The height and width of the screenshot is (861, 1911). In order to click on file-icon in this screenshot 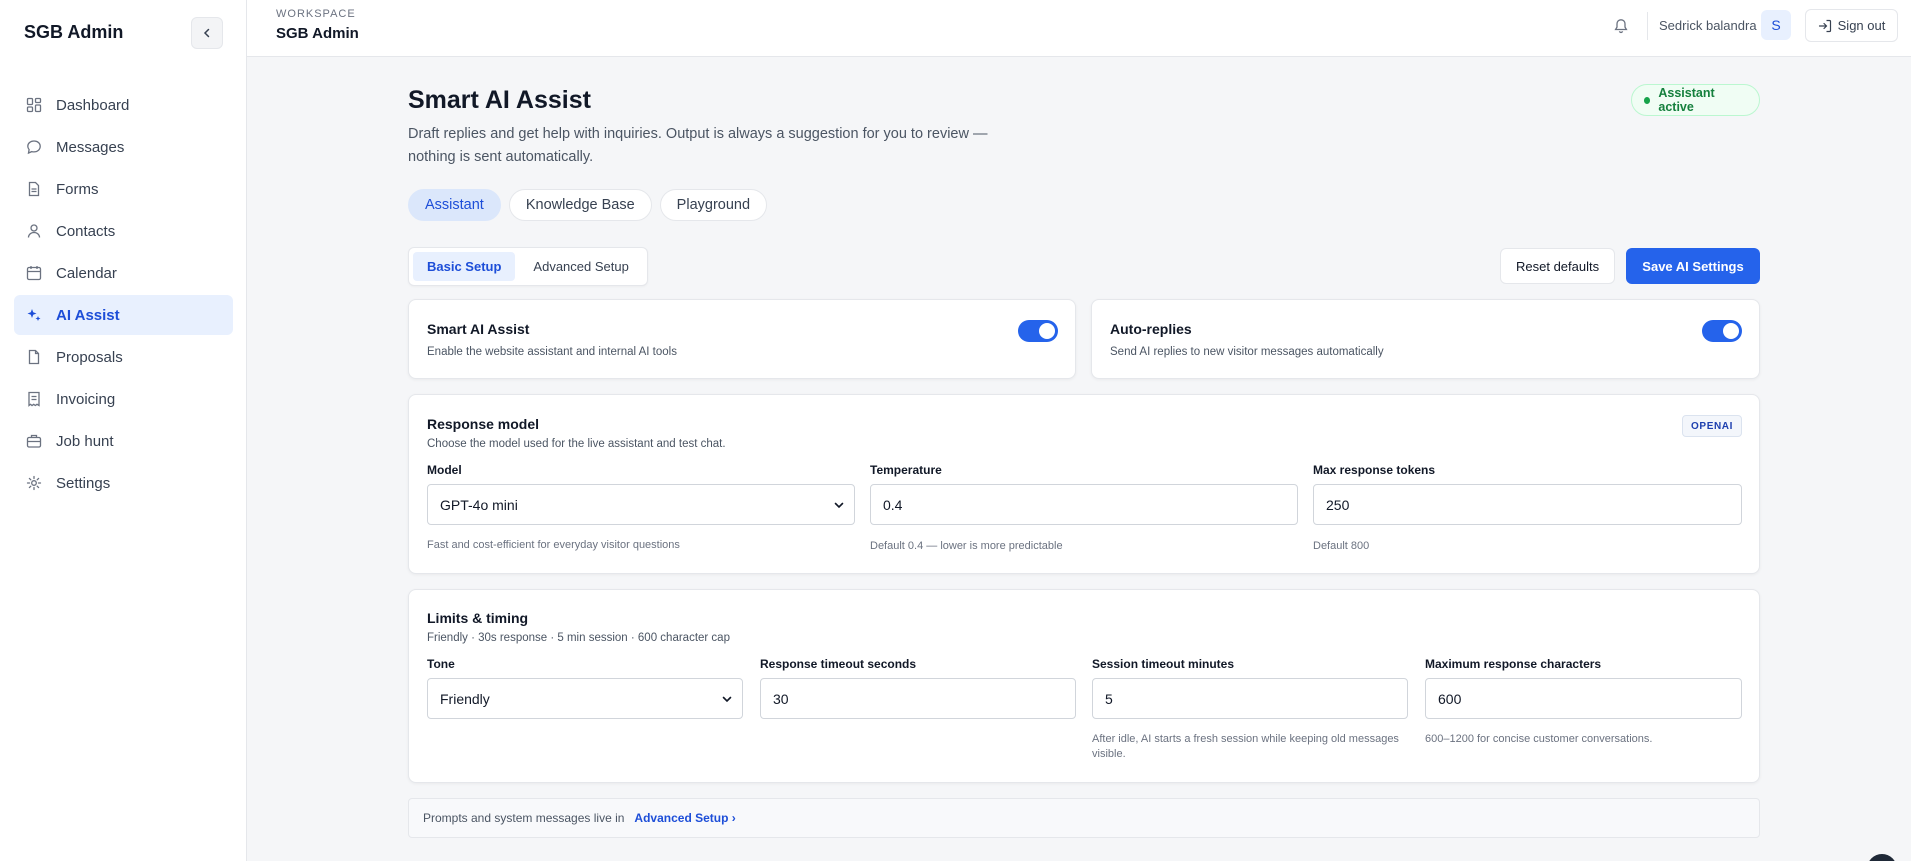, I will do `click(34, 357)`.